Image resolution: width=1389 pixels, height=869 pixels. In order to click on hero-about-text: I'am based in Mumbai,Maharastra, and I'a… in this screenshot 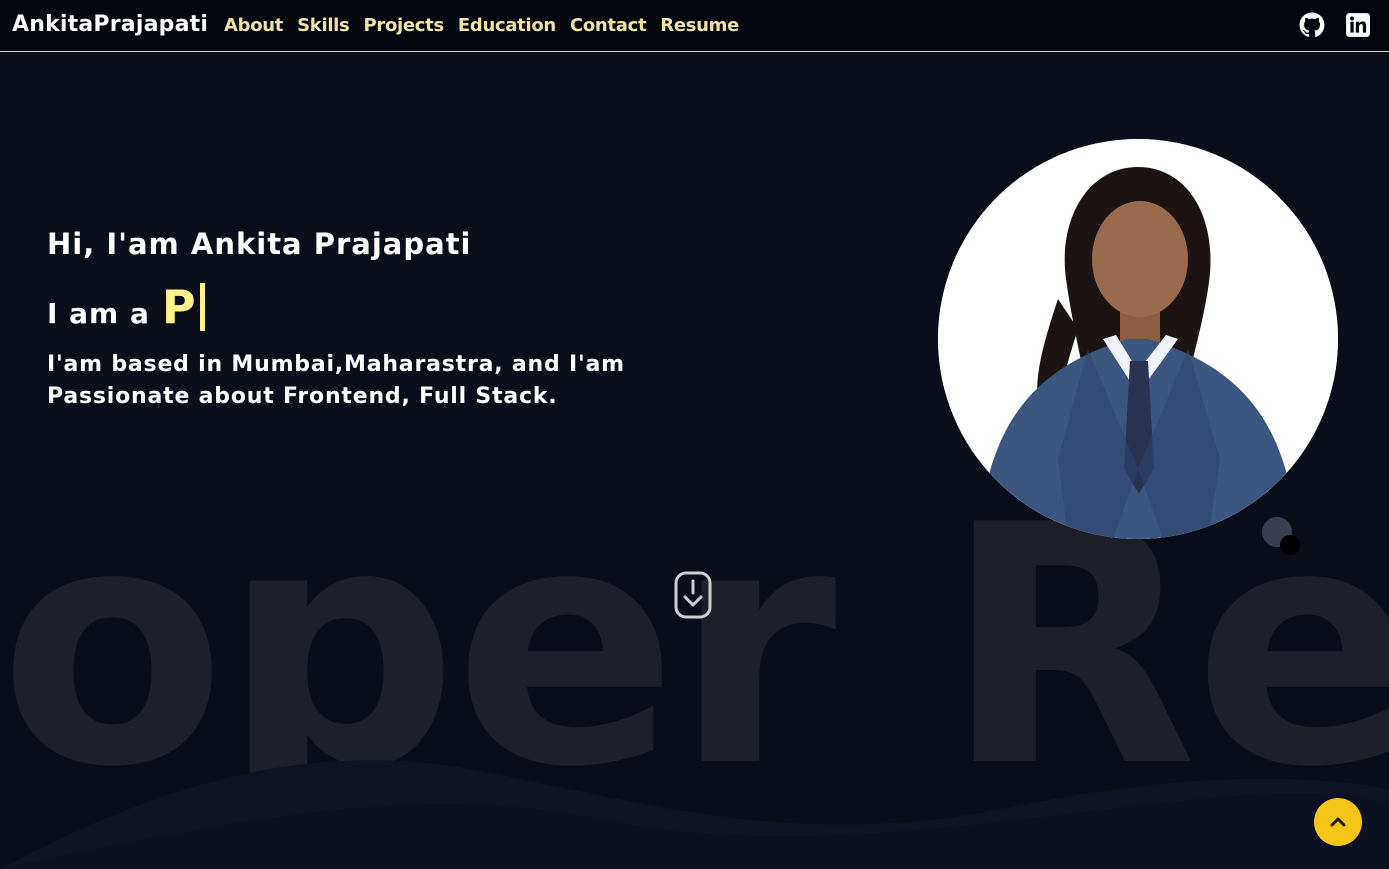, I will do `click(336, 380)`.